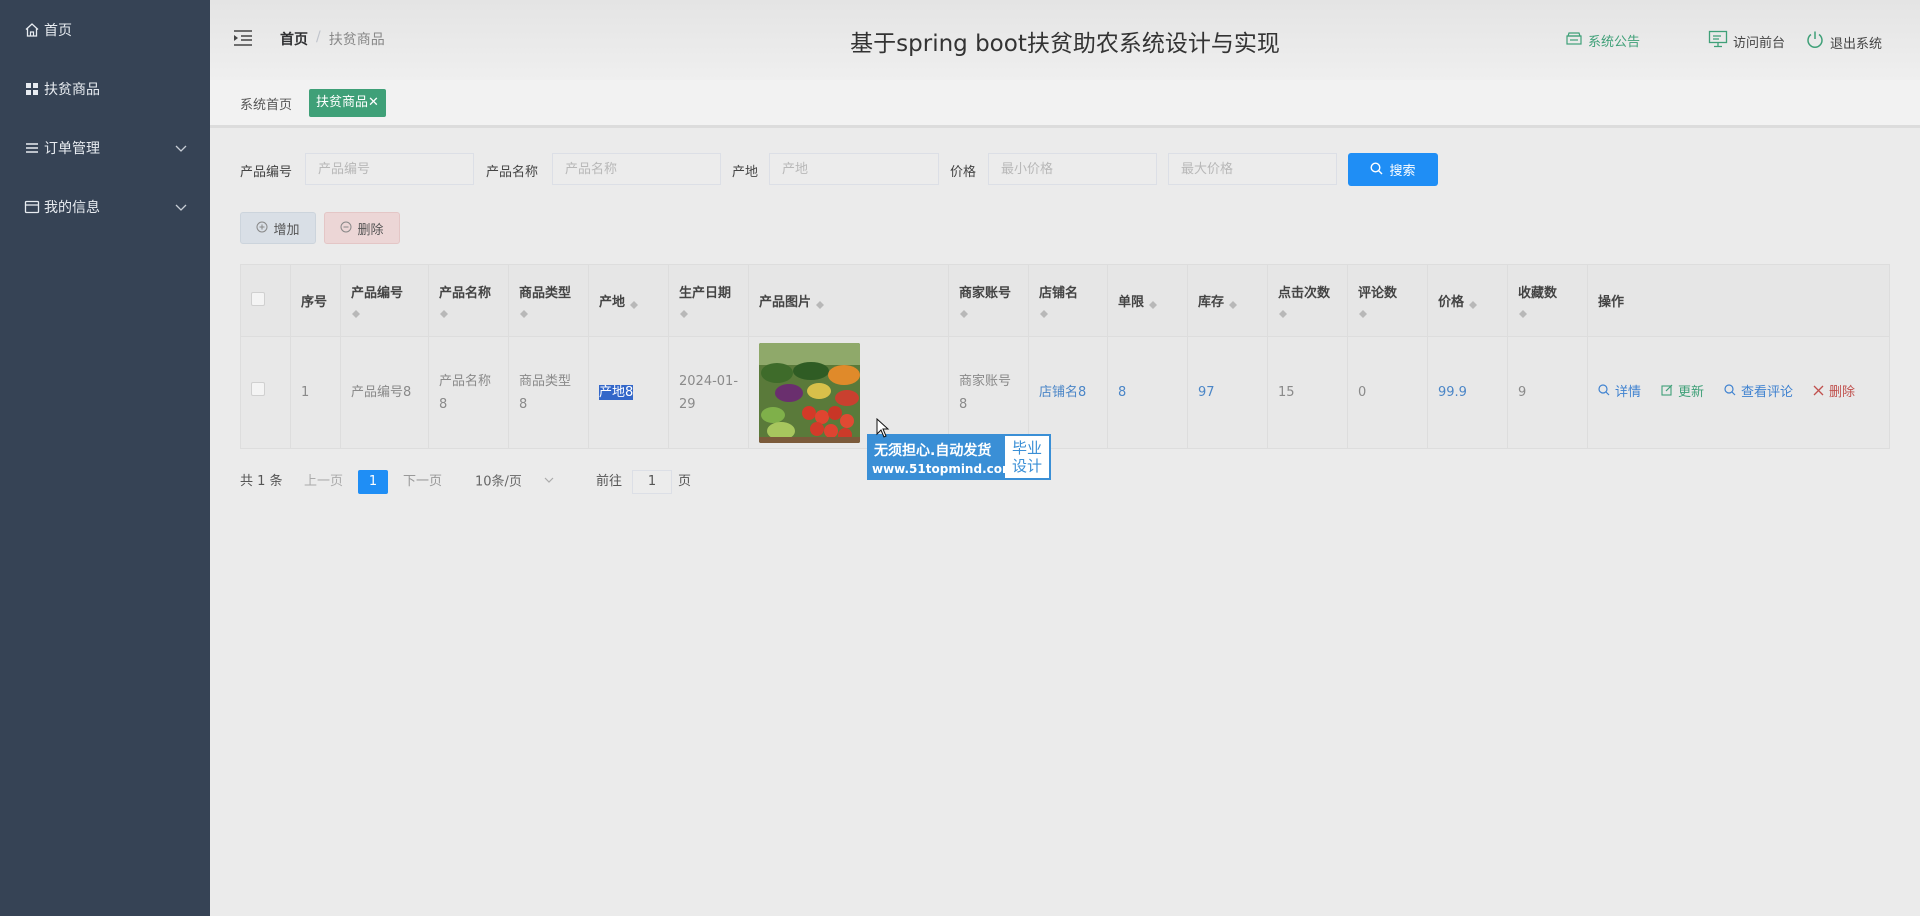  Describe the element at coordinates (1758, 392) in the screenshot. I see `view-reviews-link: 查看评论` at that location.